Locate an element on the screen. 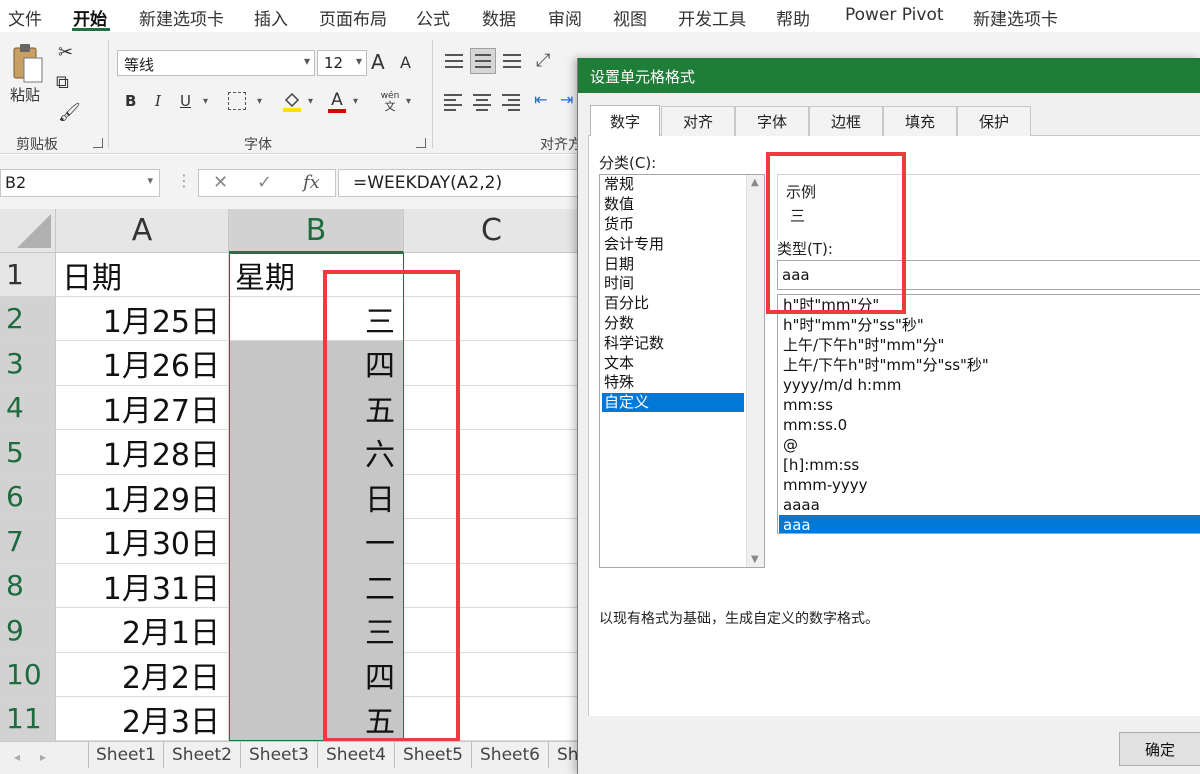 This screenshot has width=1200, height=774. font-name-select: 等线 ▾ is located at coordinates (216, 63).